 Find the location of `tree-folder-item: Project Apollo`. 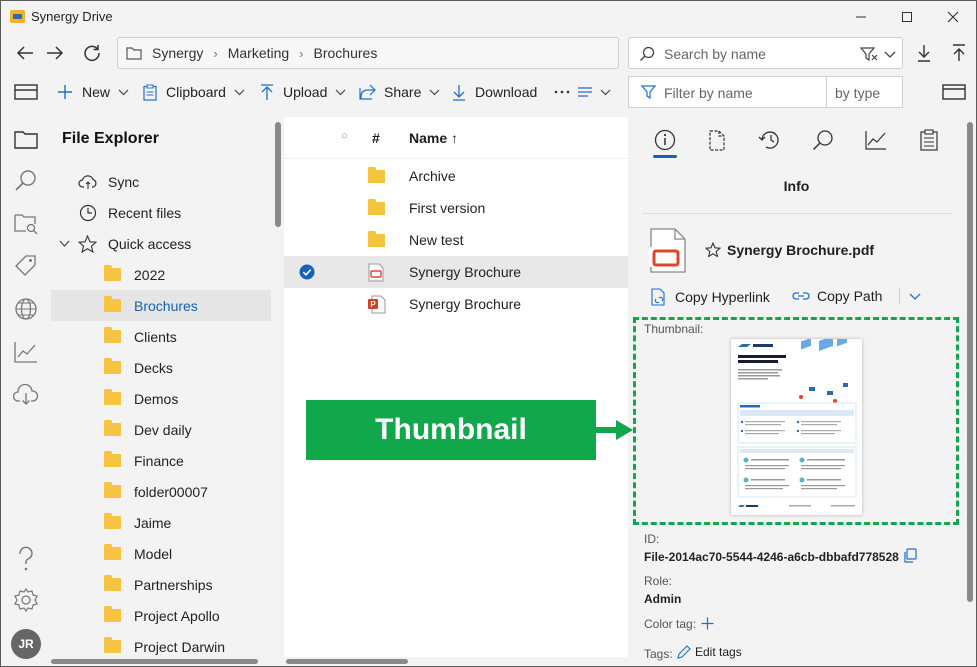

tree-folder-item: Project Apollo is located at coordinates (161, 615).